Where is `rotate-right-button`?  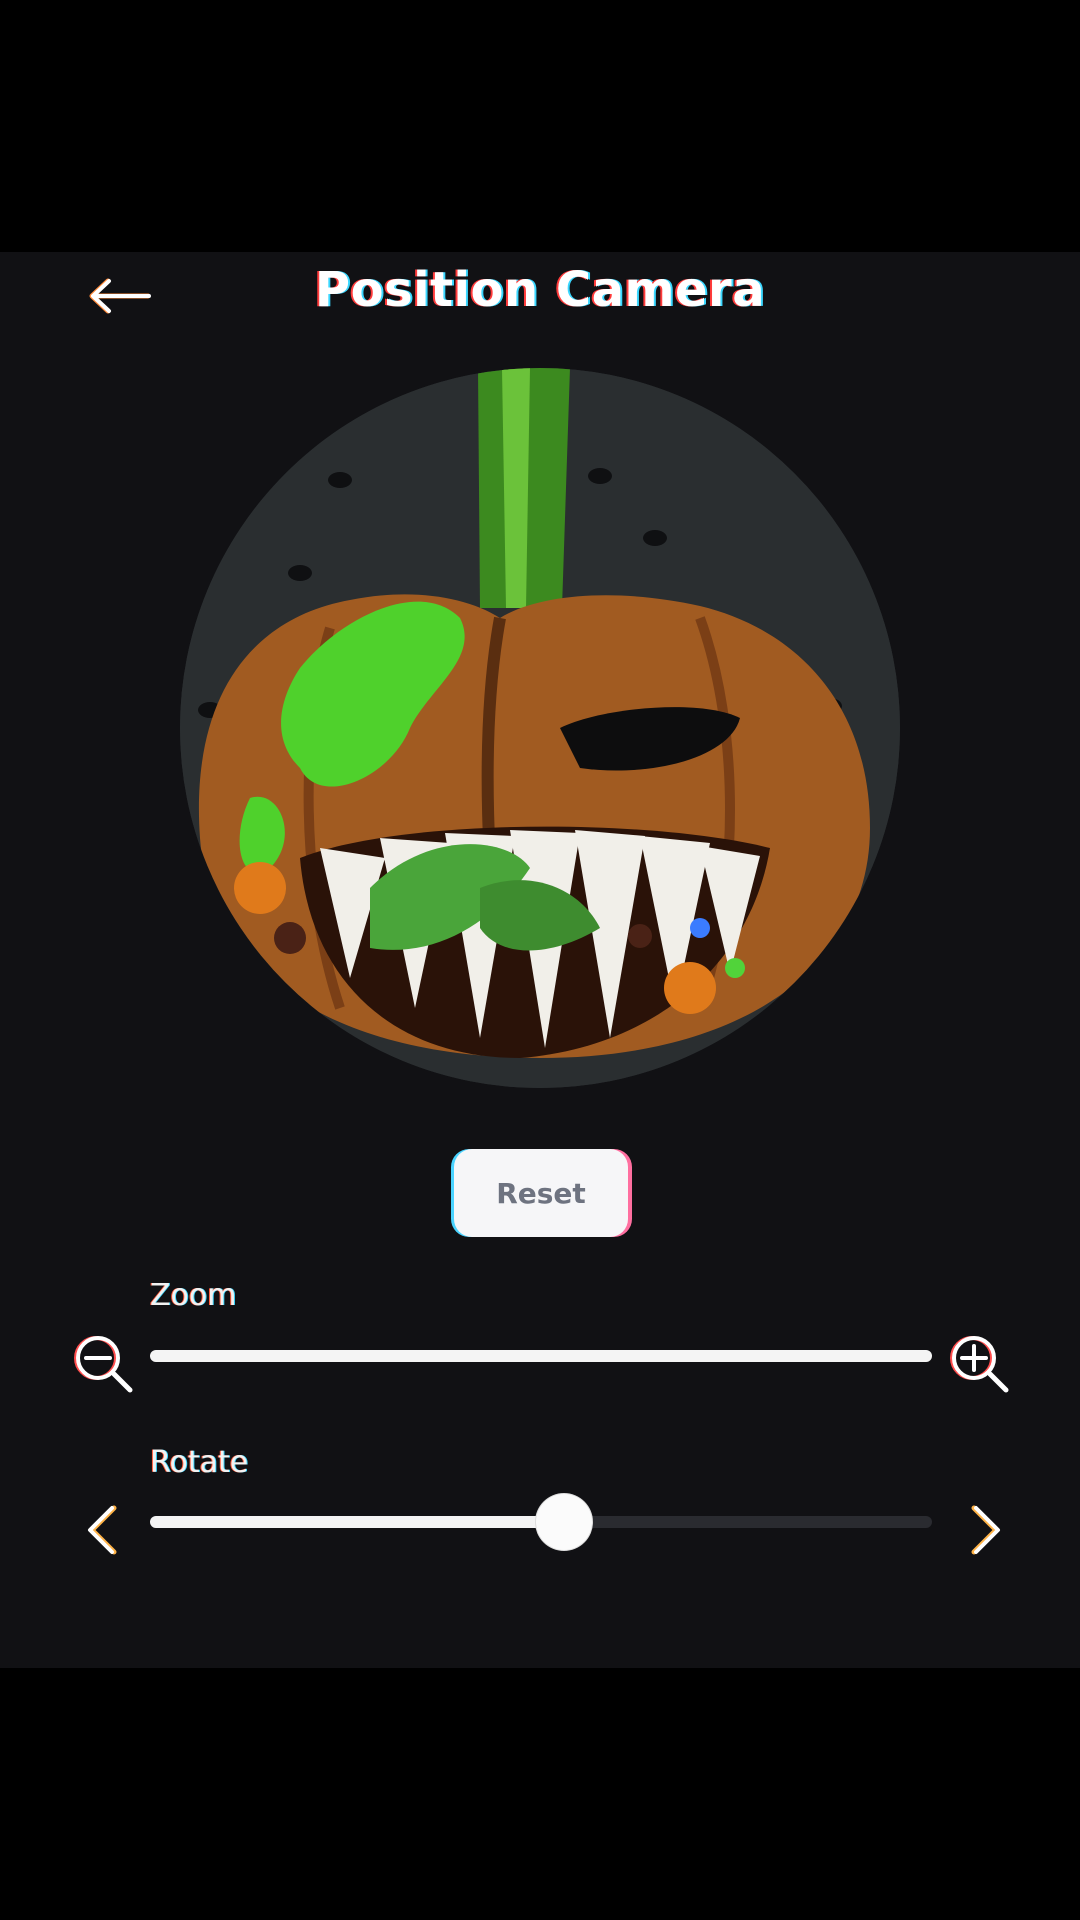
rotate-right-button is located at coordinates (984, 1530).